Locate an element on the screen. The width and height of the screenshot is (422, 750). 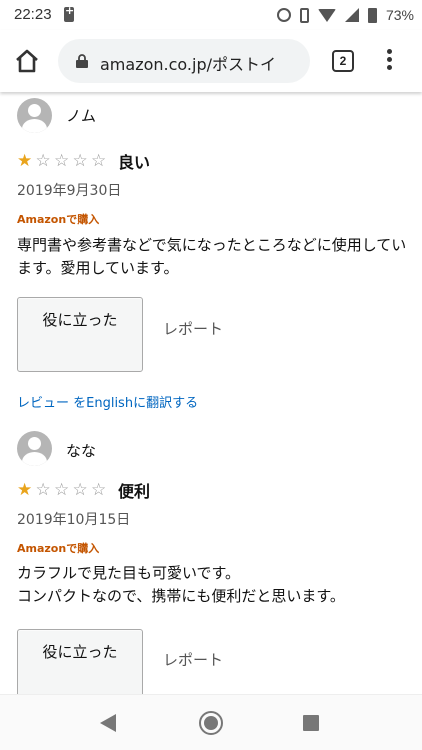
review-body: 専門書や参考書などで気になったところなどに使用しています。愛用しています。 is located at coordinates (212, 256).